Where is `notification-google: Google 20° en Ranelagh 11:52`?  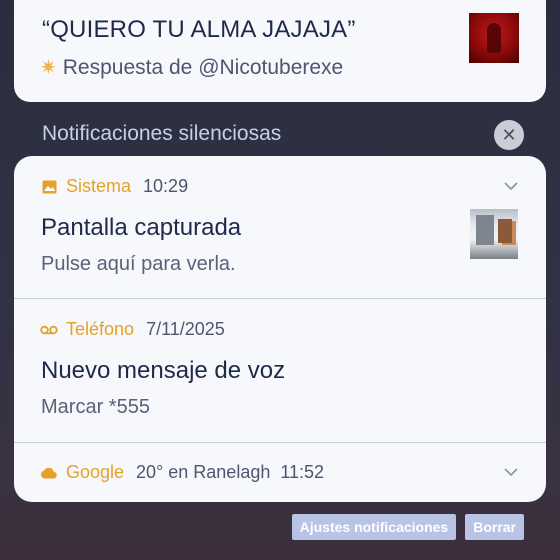 notification-google: Google 20° en Ranelagh 11:52 is located at coordinates (280, 472).